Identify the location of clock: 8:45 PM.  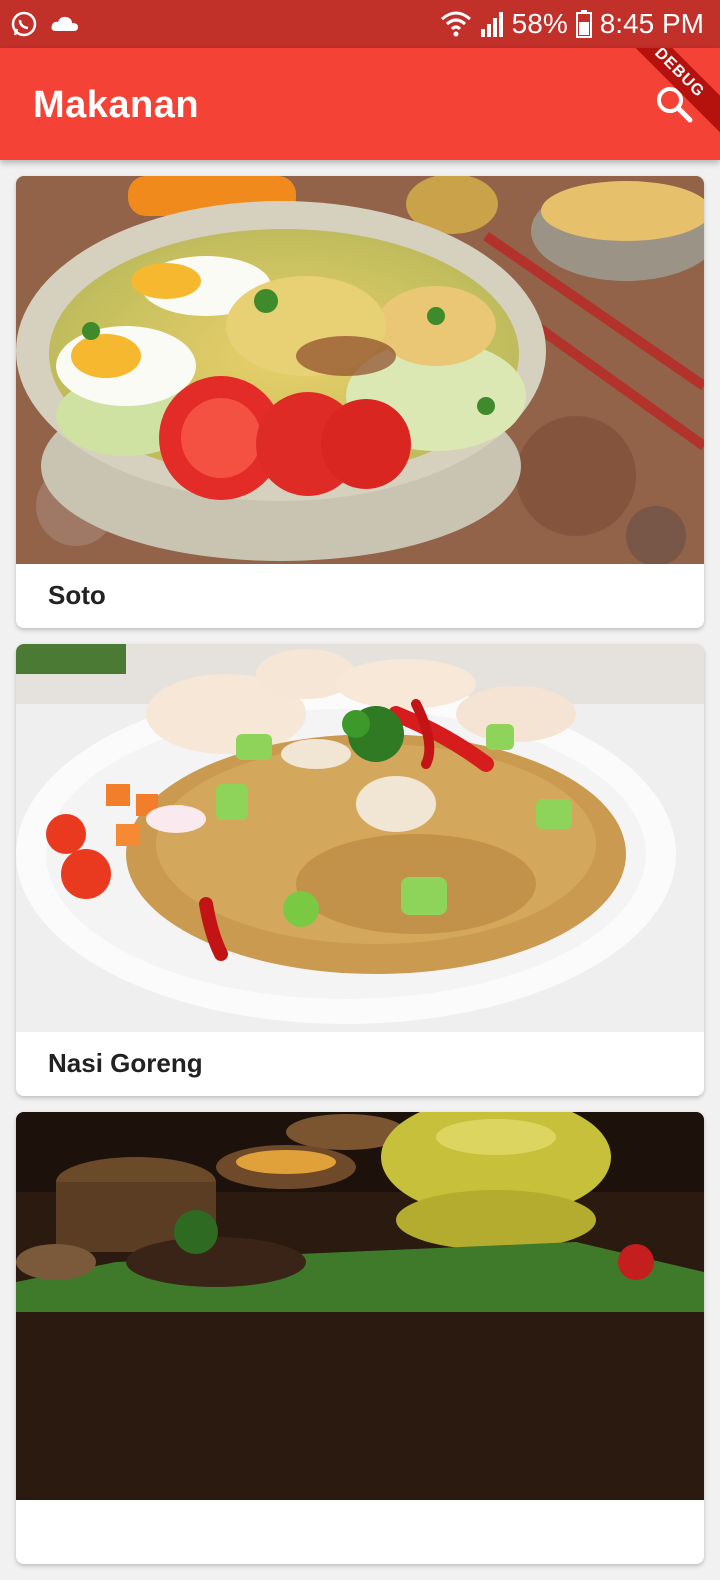
(651, 23).